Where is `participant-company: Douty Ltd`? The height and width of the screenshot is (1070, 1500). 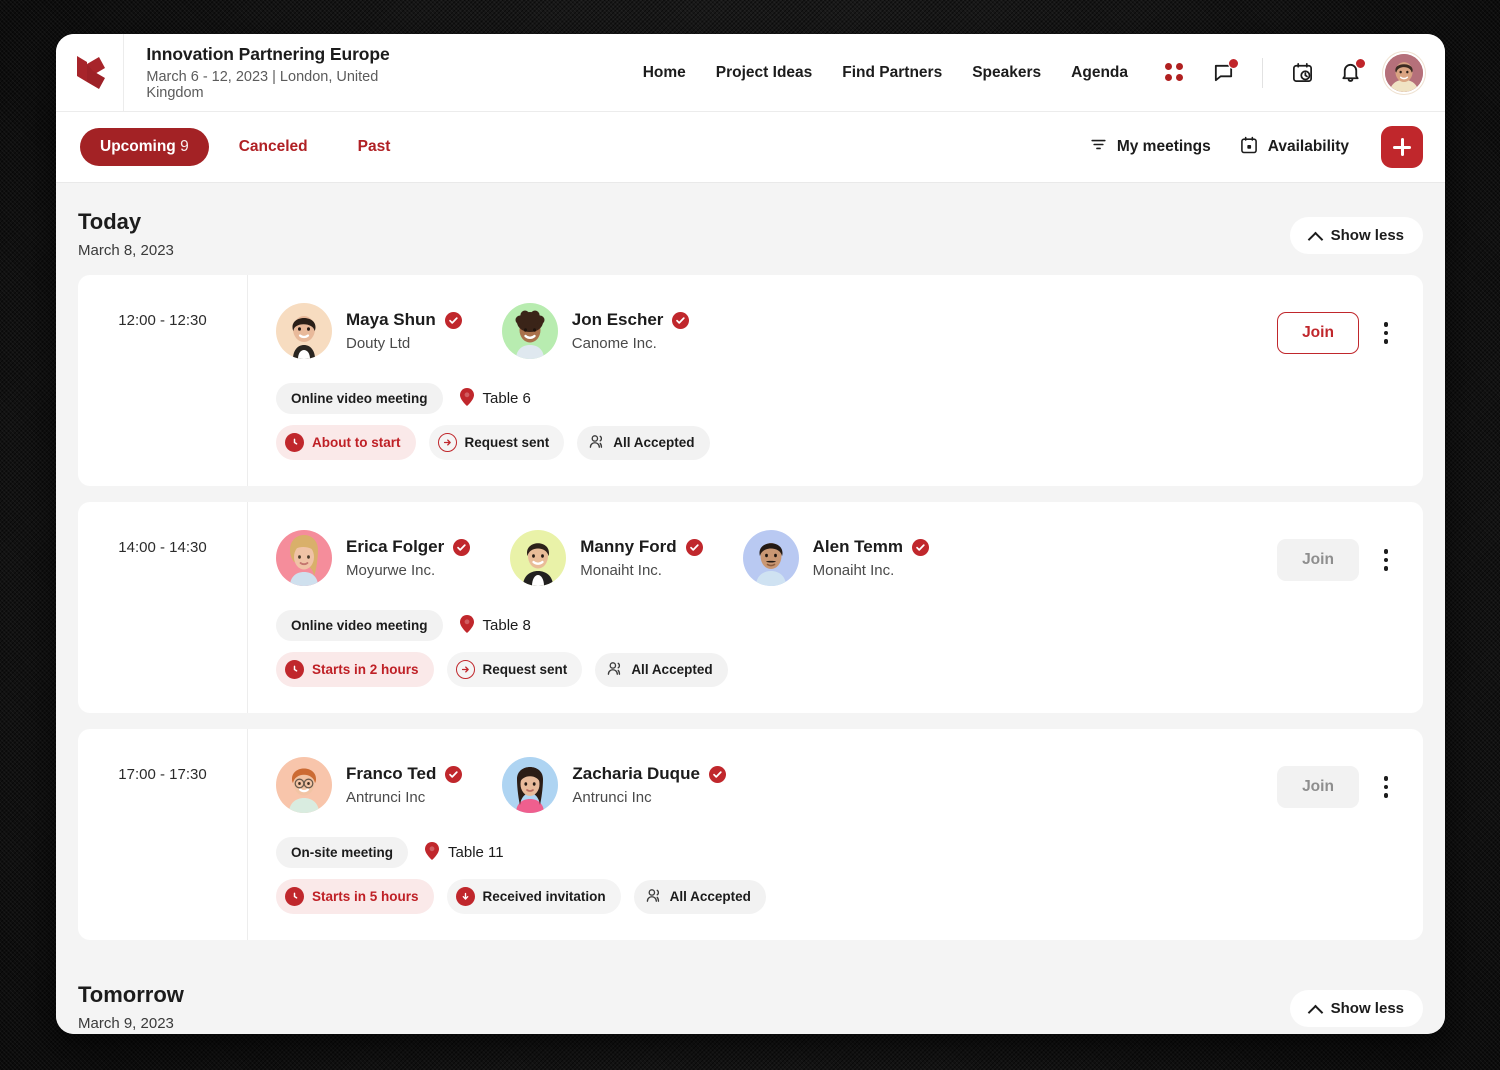 participant-company: Douty Ltd is located at coordinates (378, 343).